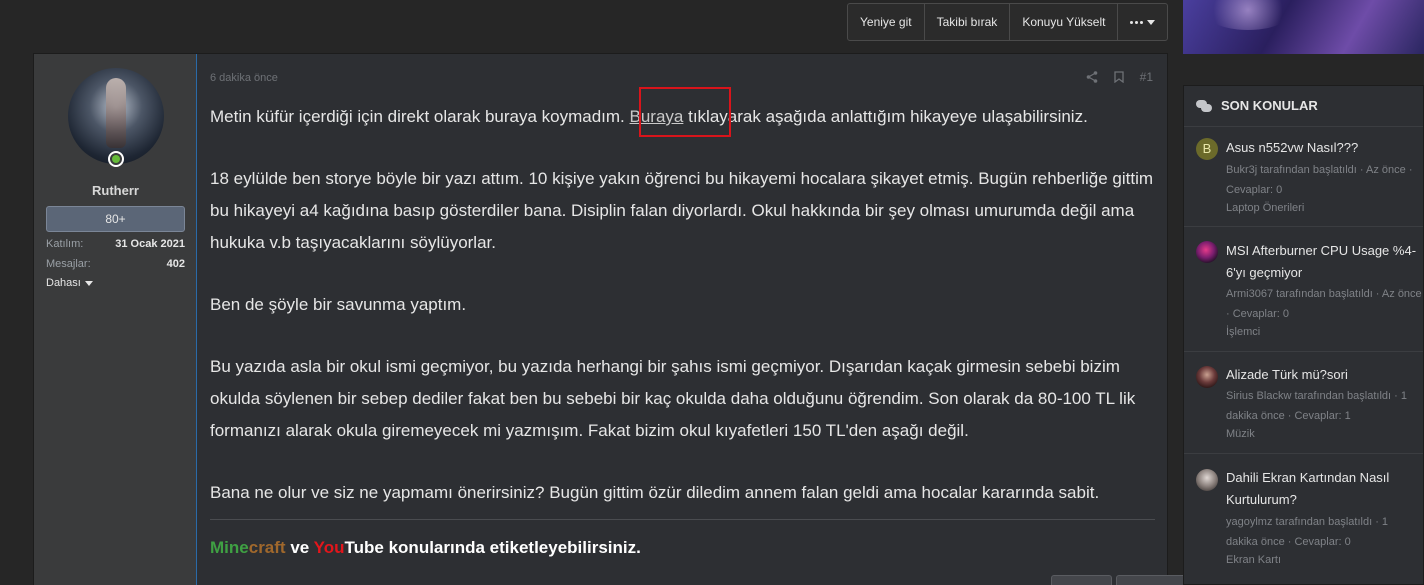  Describe the element at coordinates (1092, 77) in the screenshot. I see `share-icon` at that location.